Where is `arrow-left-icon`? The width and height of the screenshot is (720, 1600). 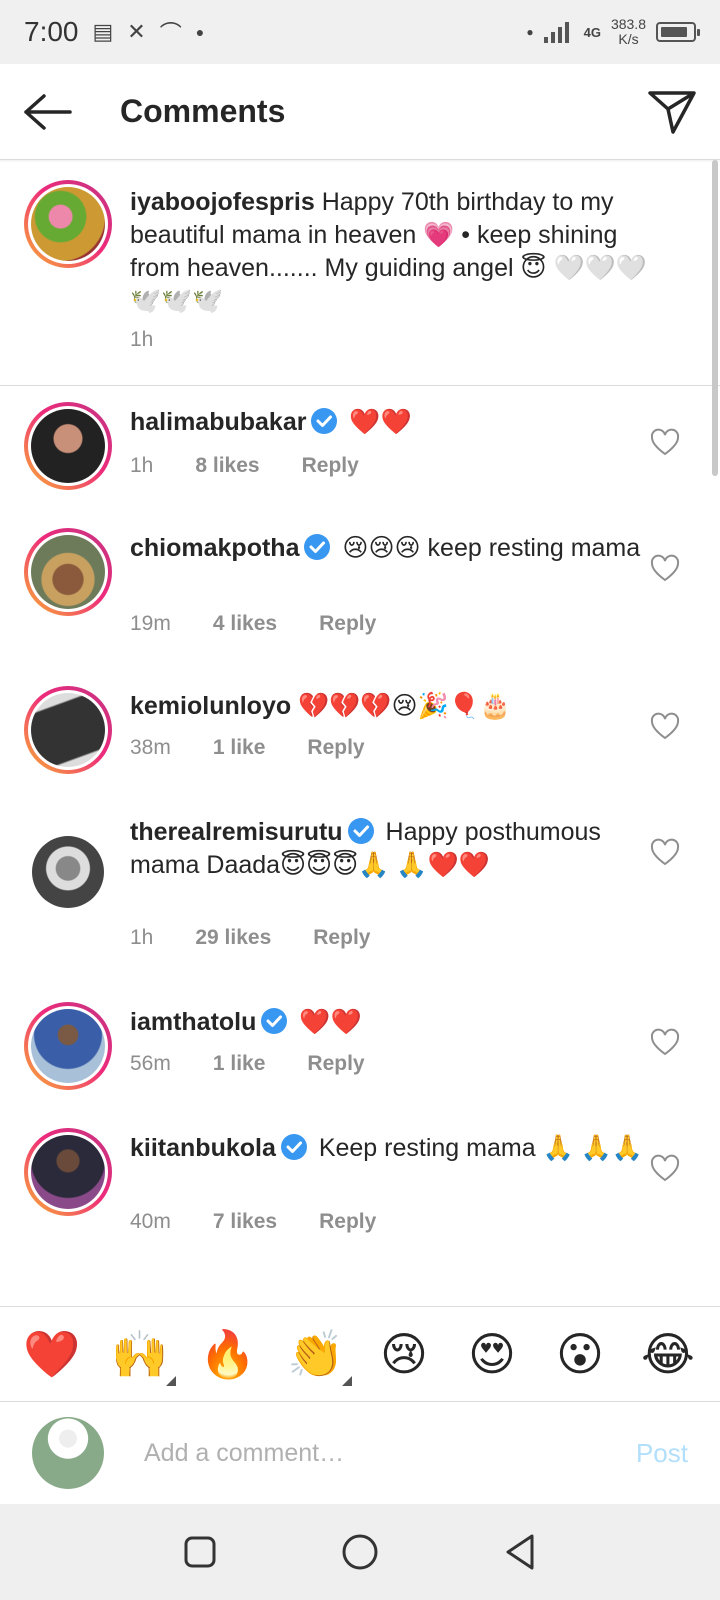
arrow-left-icon is located at coordinates (48, 111).